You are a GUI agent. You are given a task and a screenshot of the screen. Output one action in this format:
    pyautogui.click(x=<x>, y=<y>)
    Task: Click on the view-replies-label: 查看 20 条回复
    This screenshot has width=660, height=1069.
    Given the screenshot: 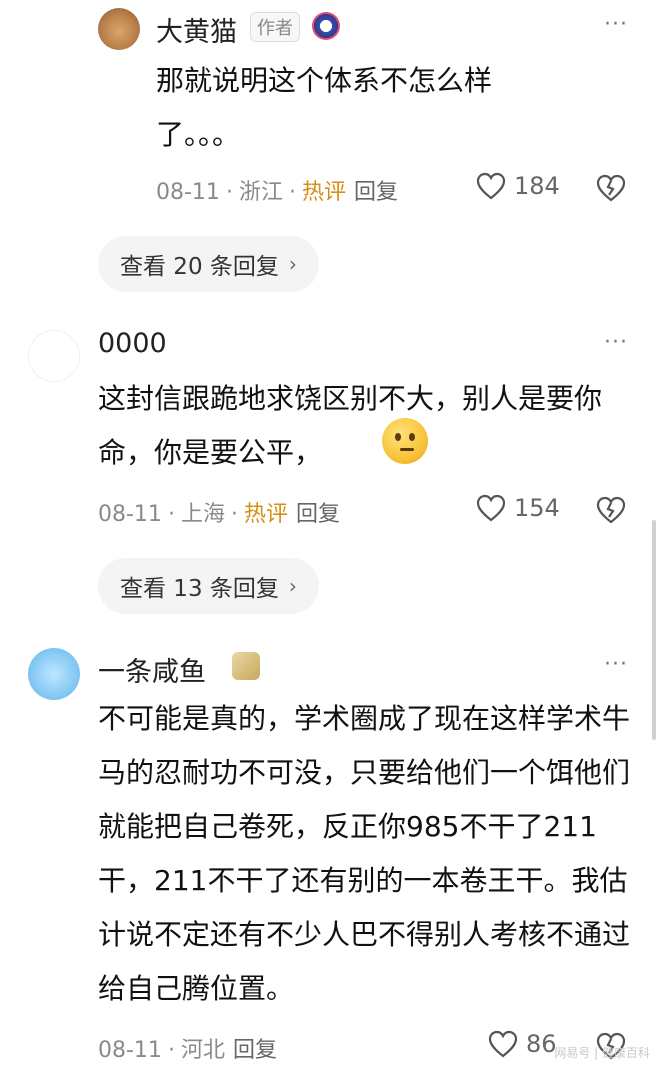 What is the action you would take?
    pyautogui.click(x=199, y=267)
    